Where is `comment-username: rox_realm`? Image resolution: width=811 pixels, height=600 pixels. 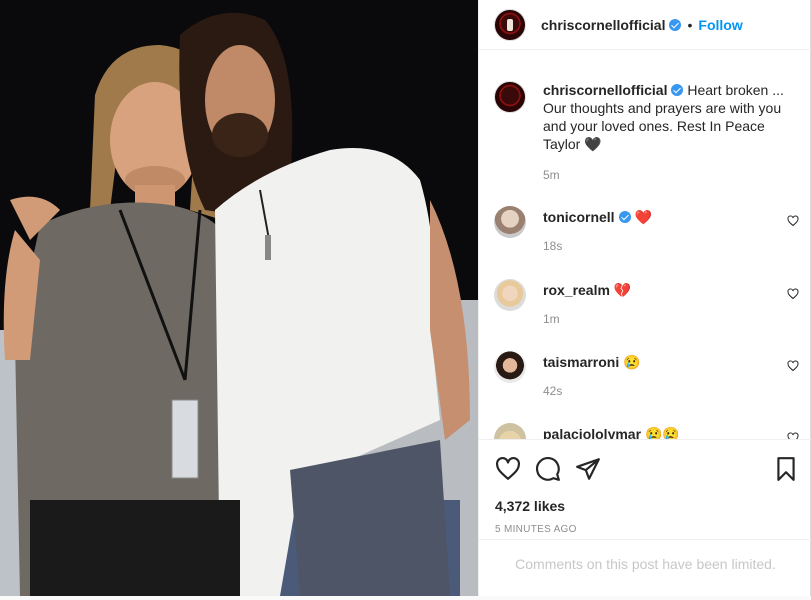 comment-username: rox_realm is located at coordinates (576, 290).